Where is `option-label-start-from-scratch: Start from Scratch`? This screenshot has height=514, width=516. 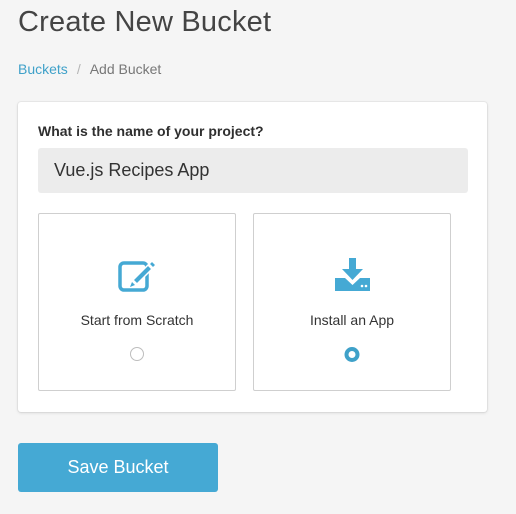 option-label-start-from-scratch: Start from Scratch is located at coordinates (137, 320).